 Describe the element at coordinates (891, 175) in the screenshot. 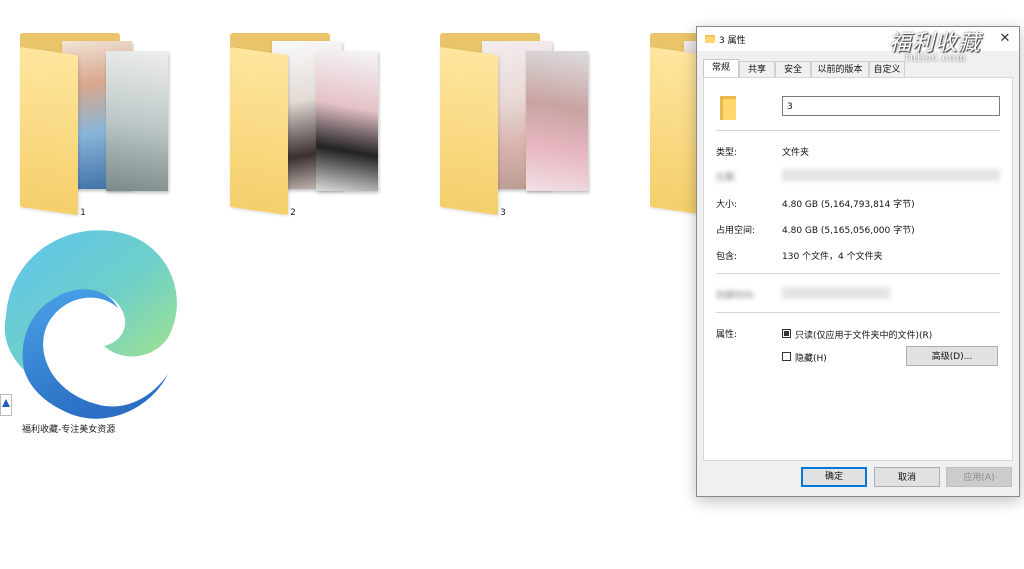

I see `location-value-redacted` at that location.